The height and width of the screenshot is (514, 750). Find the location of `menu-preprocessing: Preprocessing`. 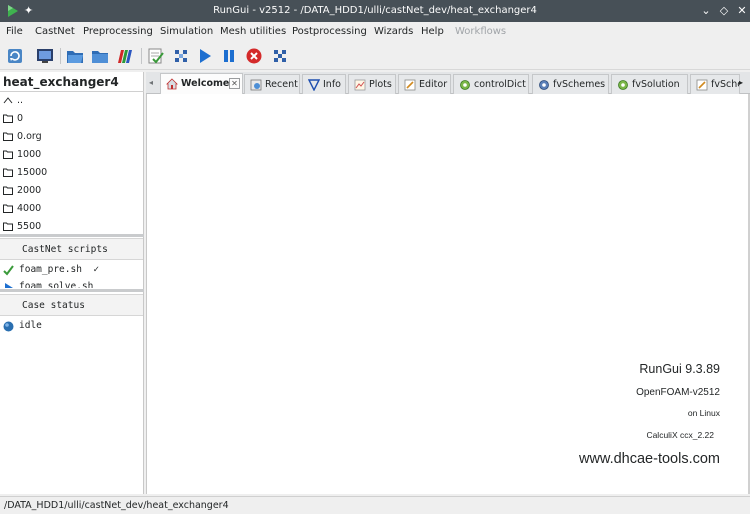

menu-preprocessing: Preprocessing is located at coordinates (118, 32).